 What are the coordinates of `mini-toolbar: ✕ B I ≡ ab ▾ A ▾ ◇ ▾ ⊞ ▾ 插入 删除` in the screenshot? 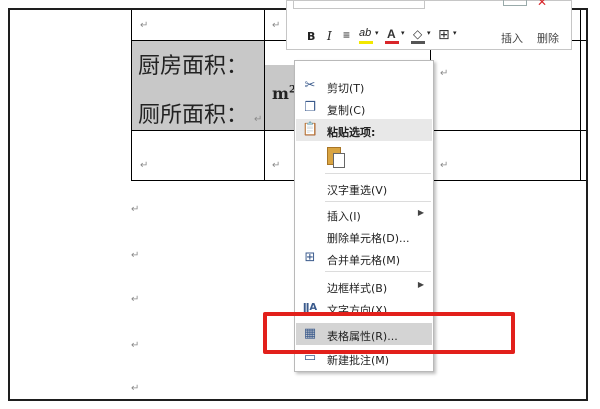 It's located at (429, 25).